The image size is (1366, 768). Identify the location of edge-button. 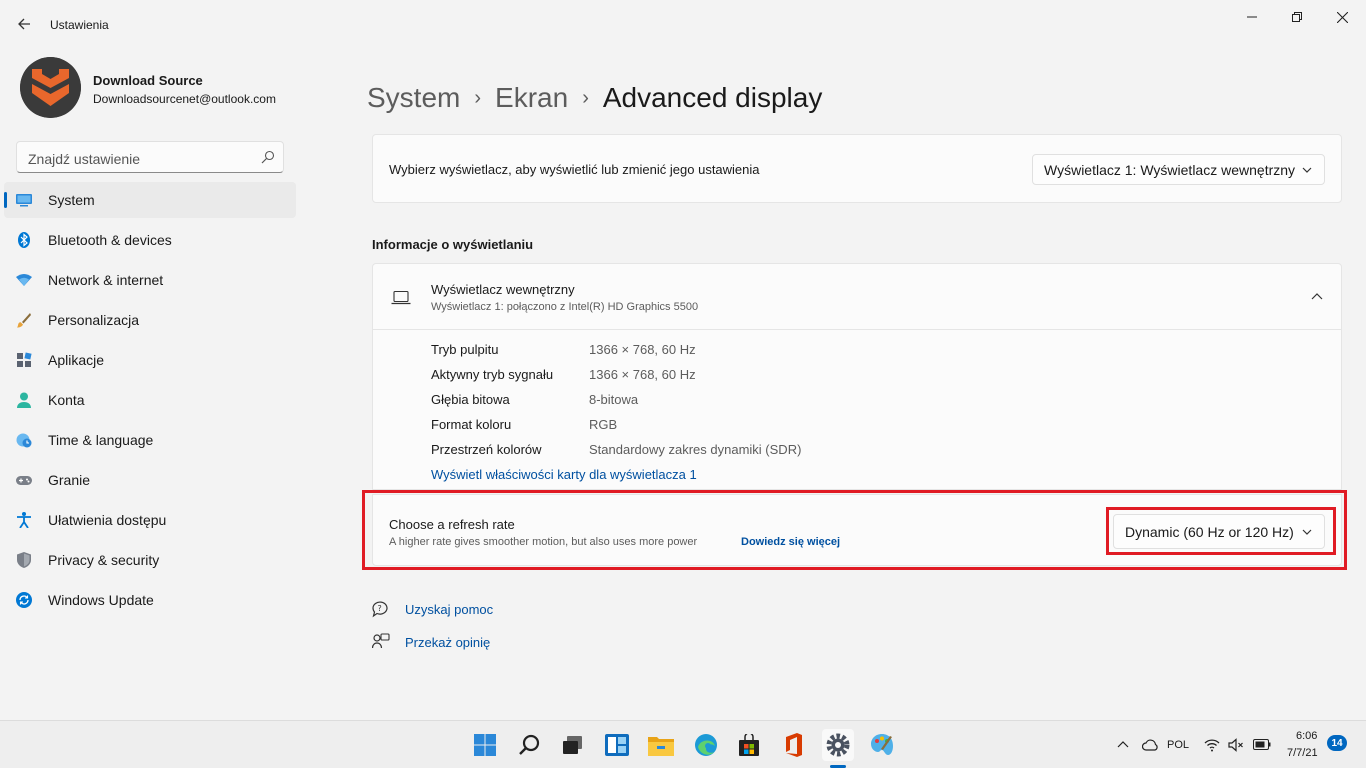
(706, 745).